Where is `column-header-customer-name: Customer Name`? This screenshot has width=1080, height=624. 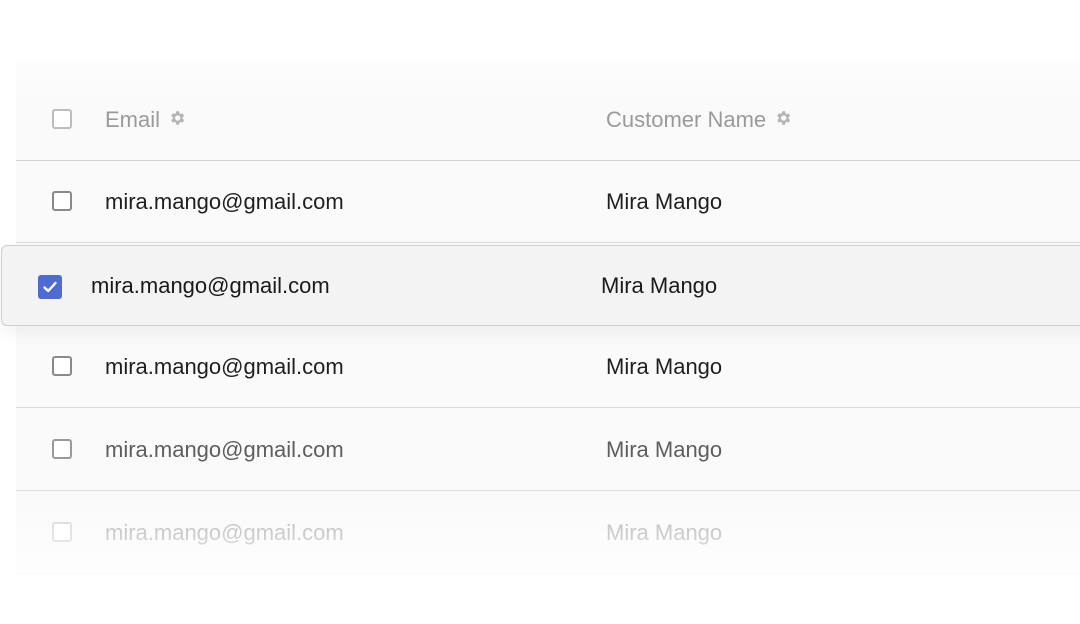
column-header-customer-name: Customer Name is located at coordinates (699, 119).